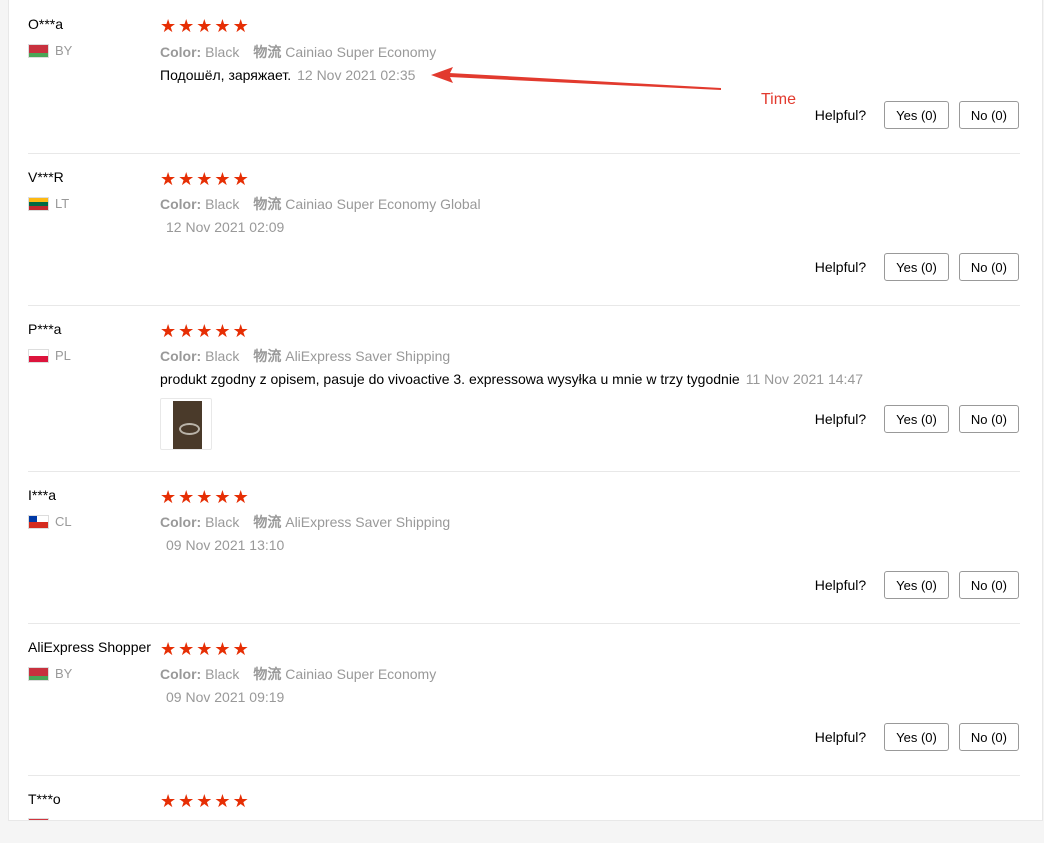  Describe the element at coordinates (50, 521) in the screenshot. I see `reviewer-country: CL` at that location.